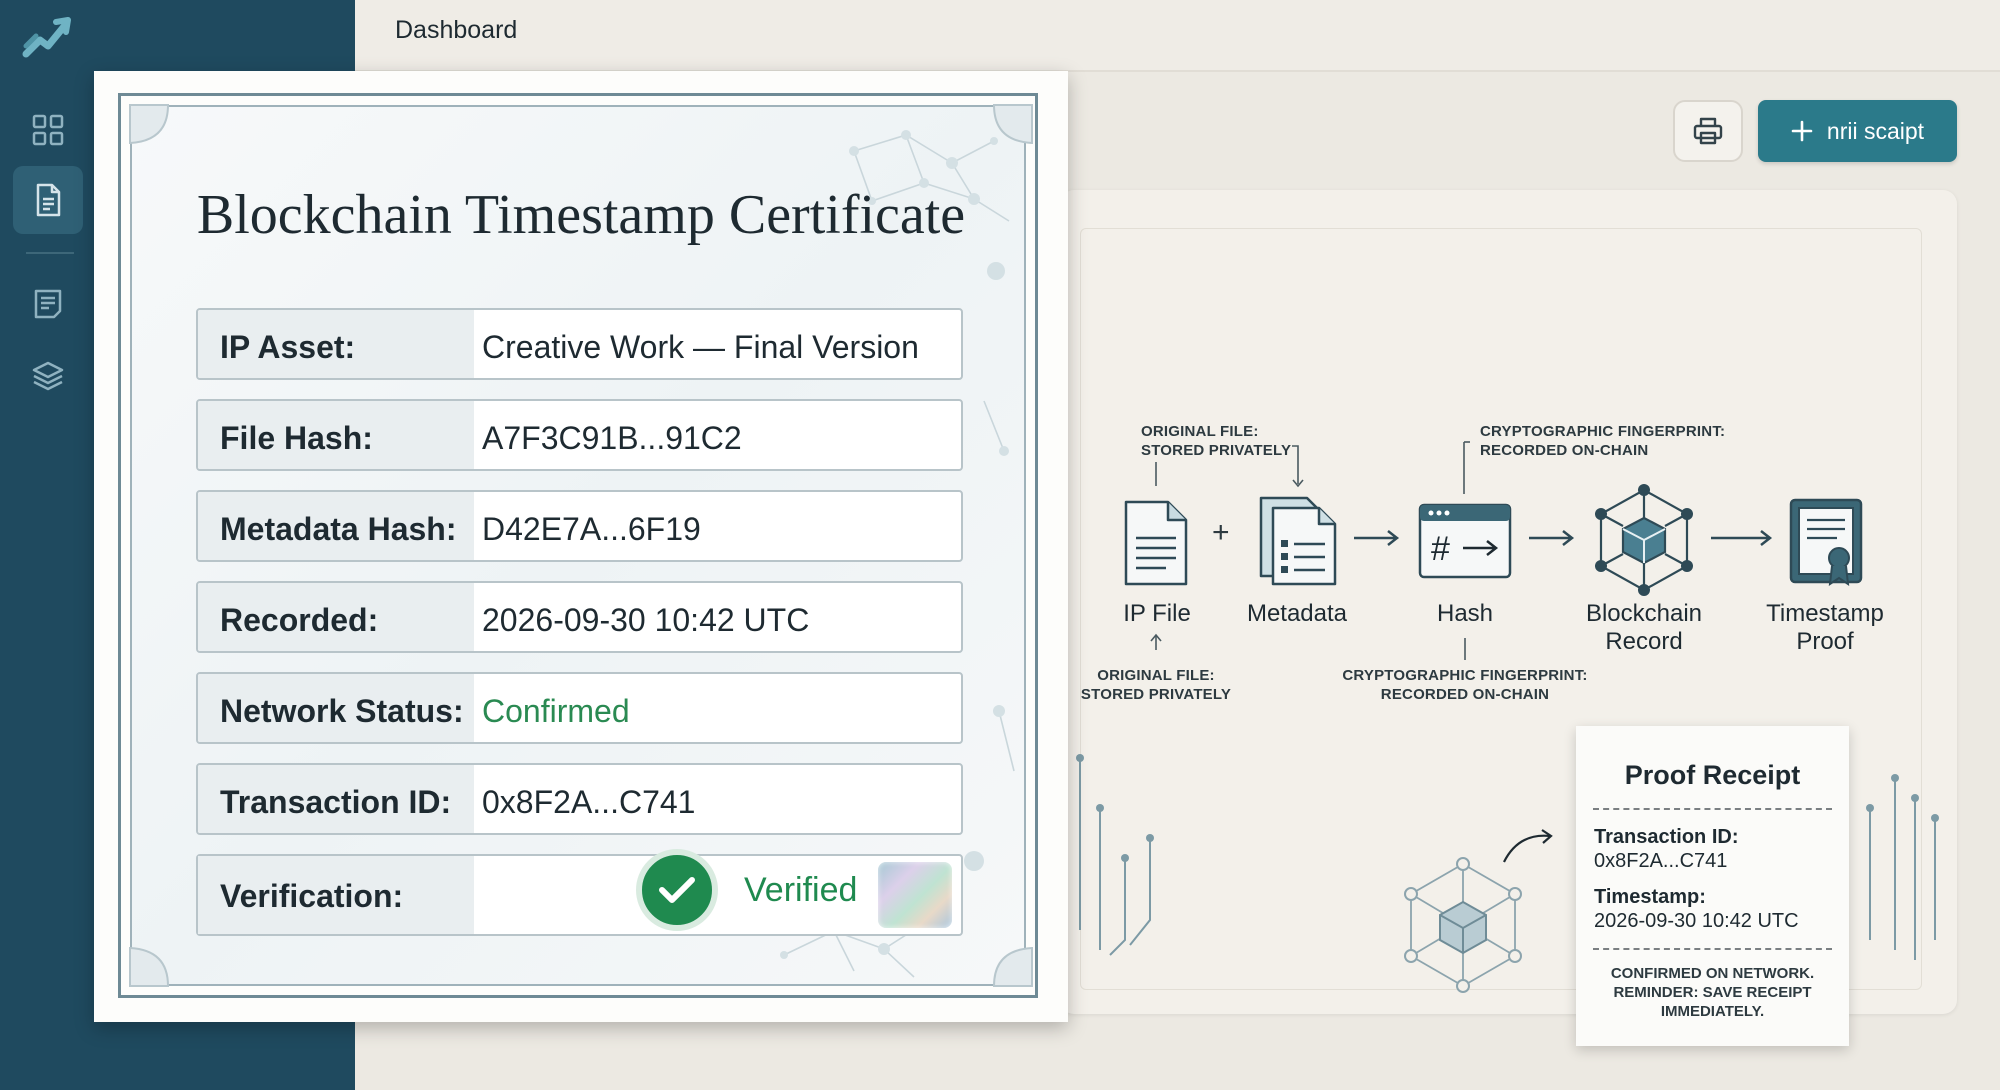  Describe the element at coordinates (1463, 925) in the screenshot. I see `network-node-icon` at that location.